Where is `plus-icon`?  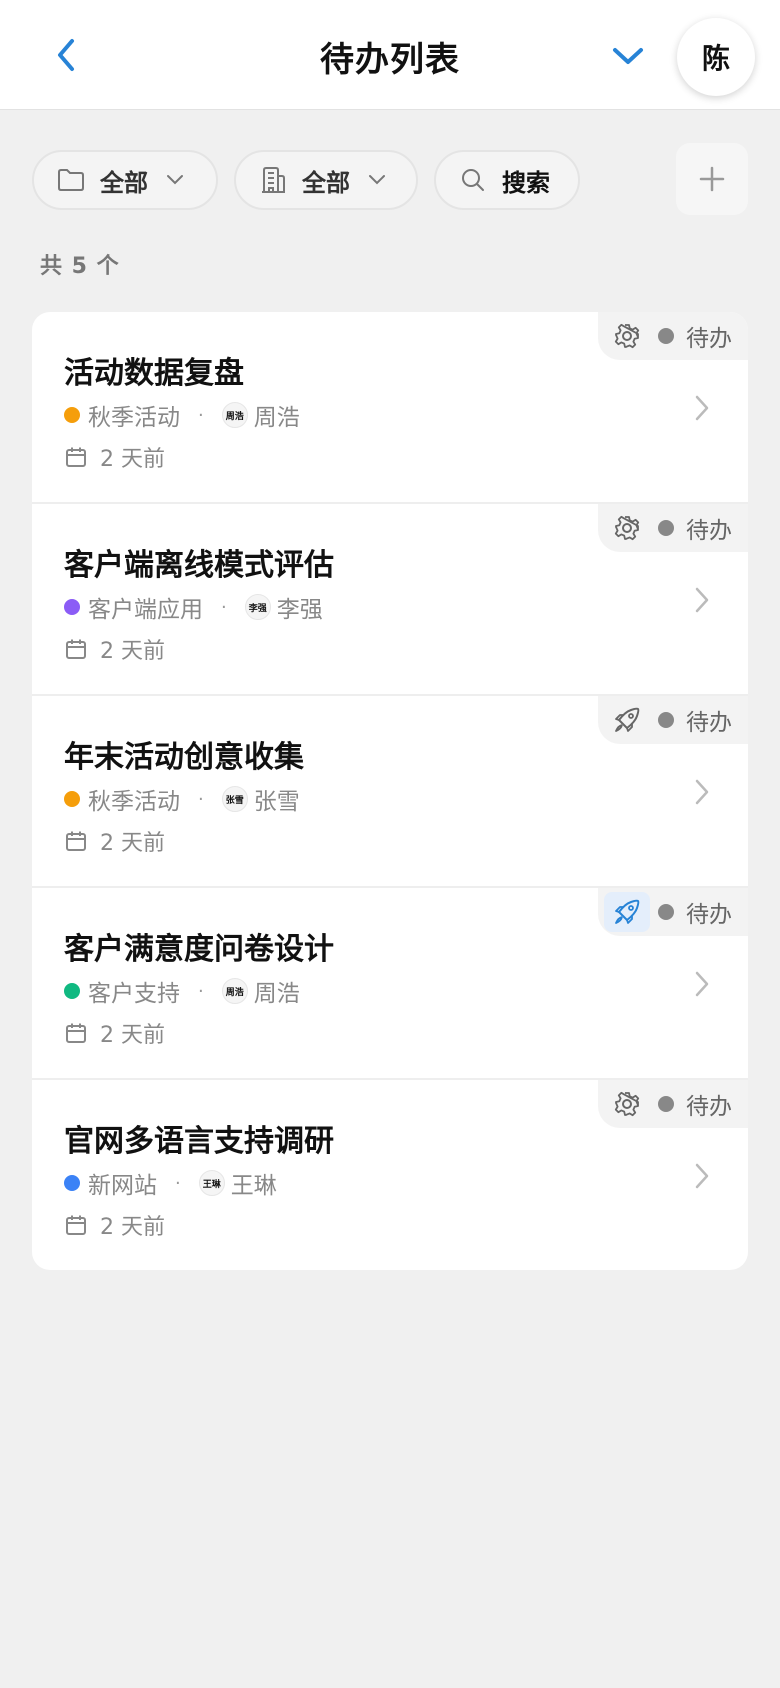
plus-icon is located at coordinates (712, 179).